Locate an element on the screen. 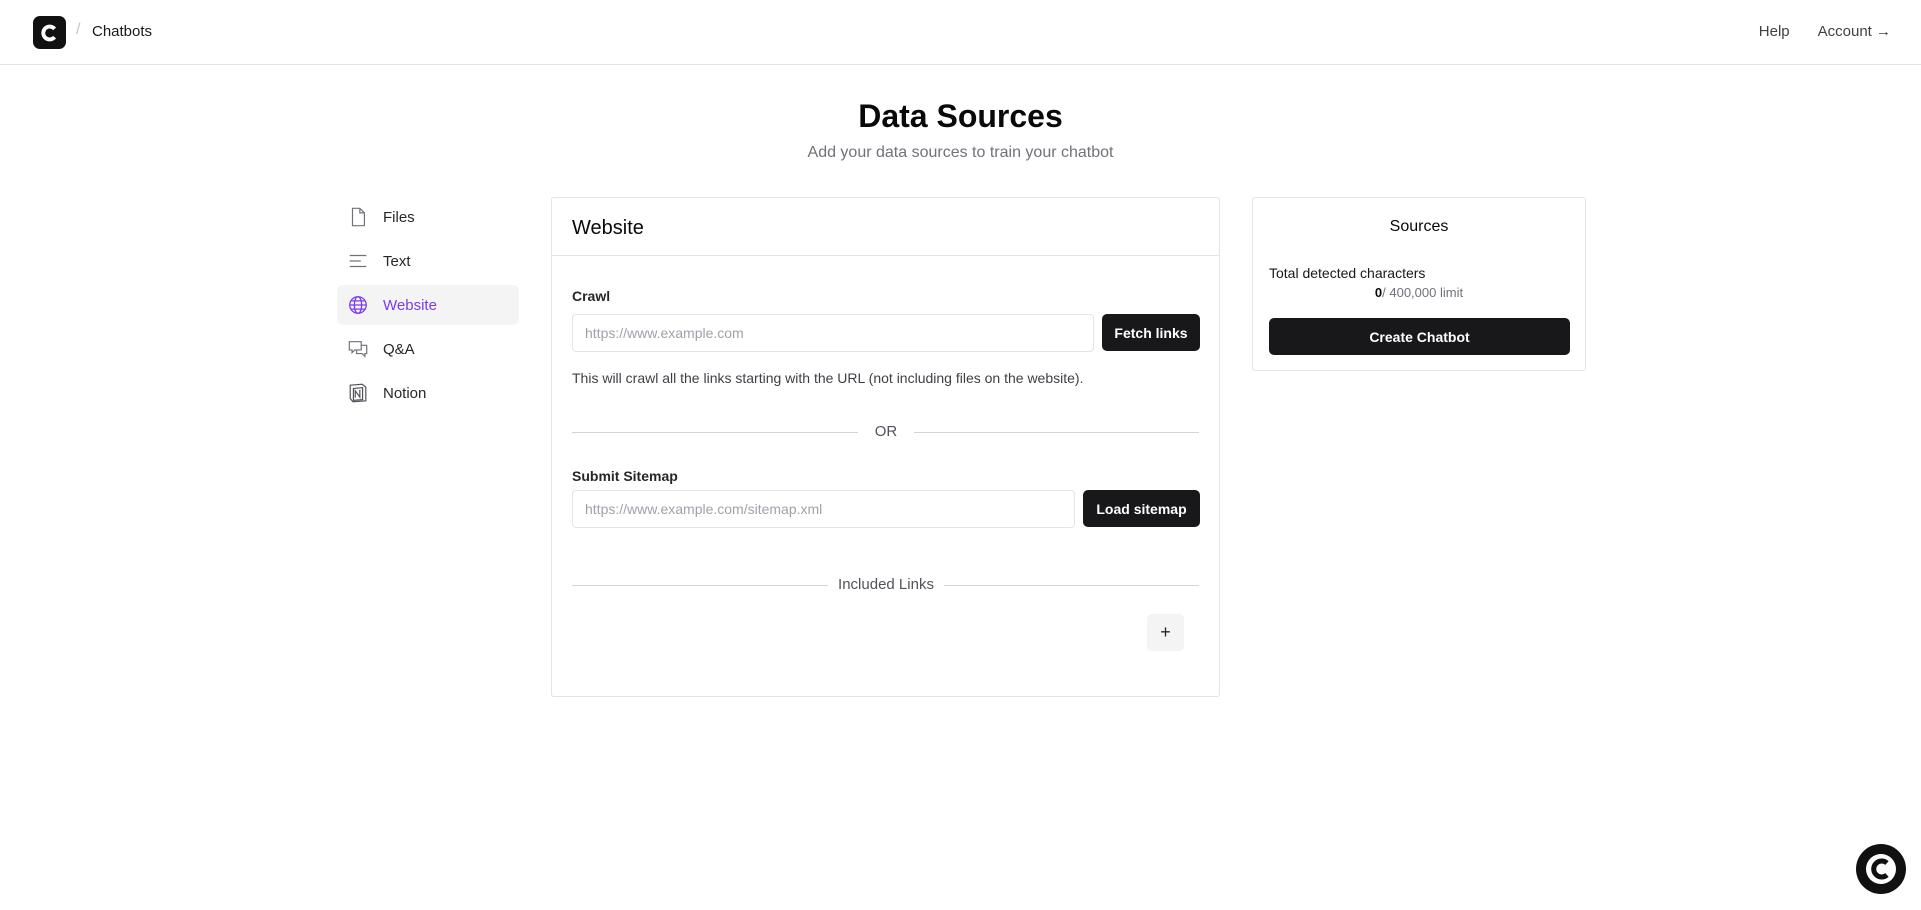 Image resolution: width=1921 pixels, height=910 pixels. sitemap-url-input is located at coordinates (823, 509).